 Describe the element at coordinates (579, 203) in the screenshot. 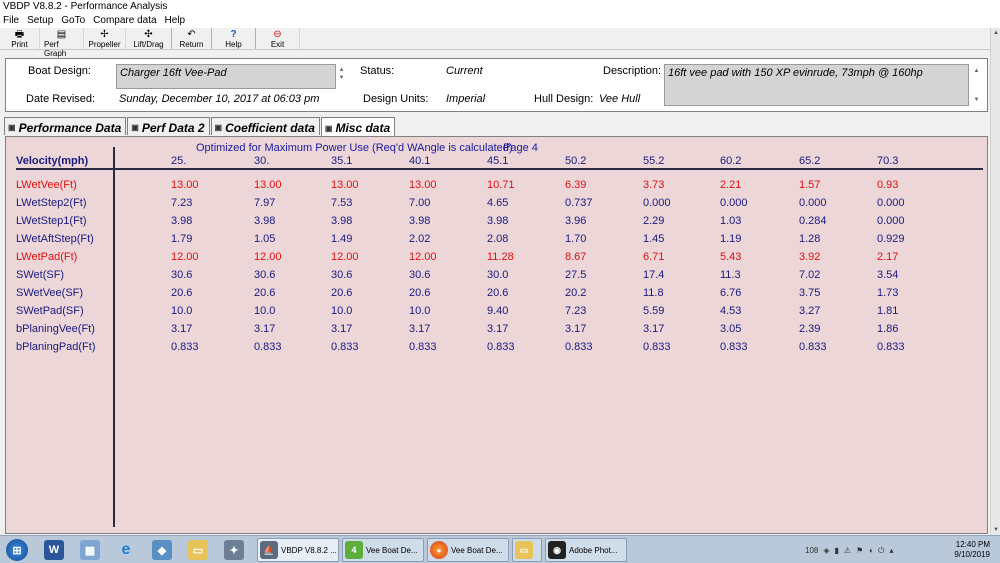

I see `table-cell: 0.737` at that location.